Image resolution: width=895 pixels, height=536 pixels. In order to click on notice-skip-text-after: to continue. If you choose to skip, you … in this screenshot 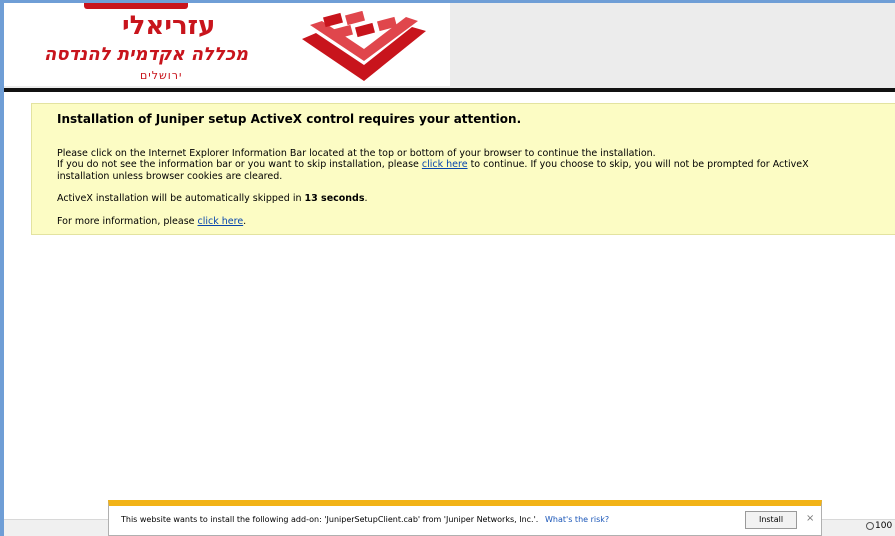, I will do `click(638, 164)`.